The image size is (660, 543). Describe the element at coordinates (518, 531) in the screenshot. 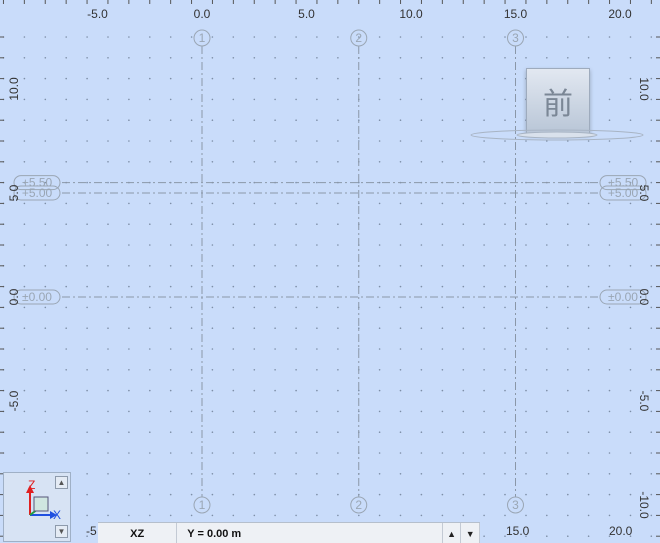

I see `bottom-ruler-label: 15.0` at that location.